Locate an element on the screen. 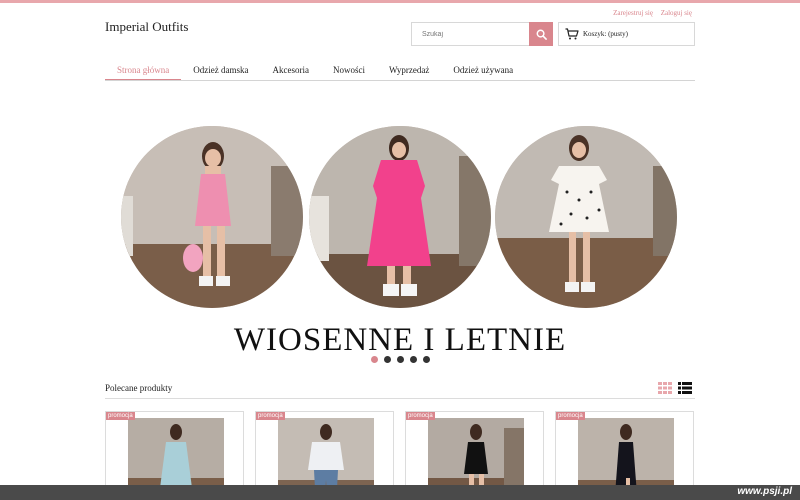 This screenshot has width=800, height=500. account-links: Zarejestruj się Zaloguj się is located at coordinates (649, 13).